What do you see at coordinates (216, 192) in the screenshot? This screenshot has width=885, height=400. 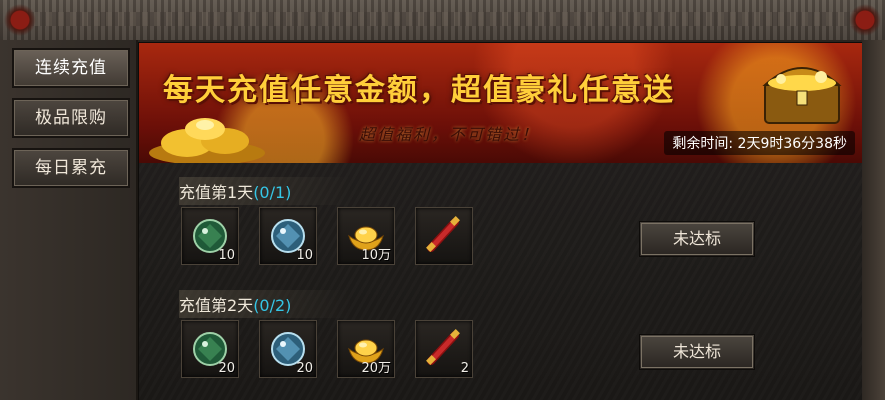 I see `row-title-text: 充值第1天` at bounding box center [216, 192].